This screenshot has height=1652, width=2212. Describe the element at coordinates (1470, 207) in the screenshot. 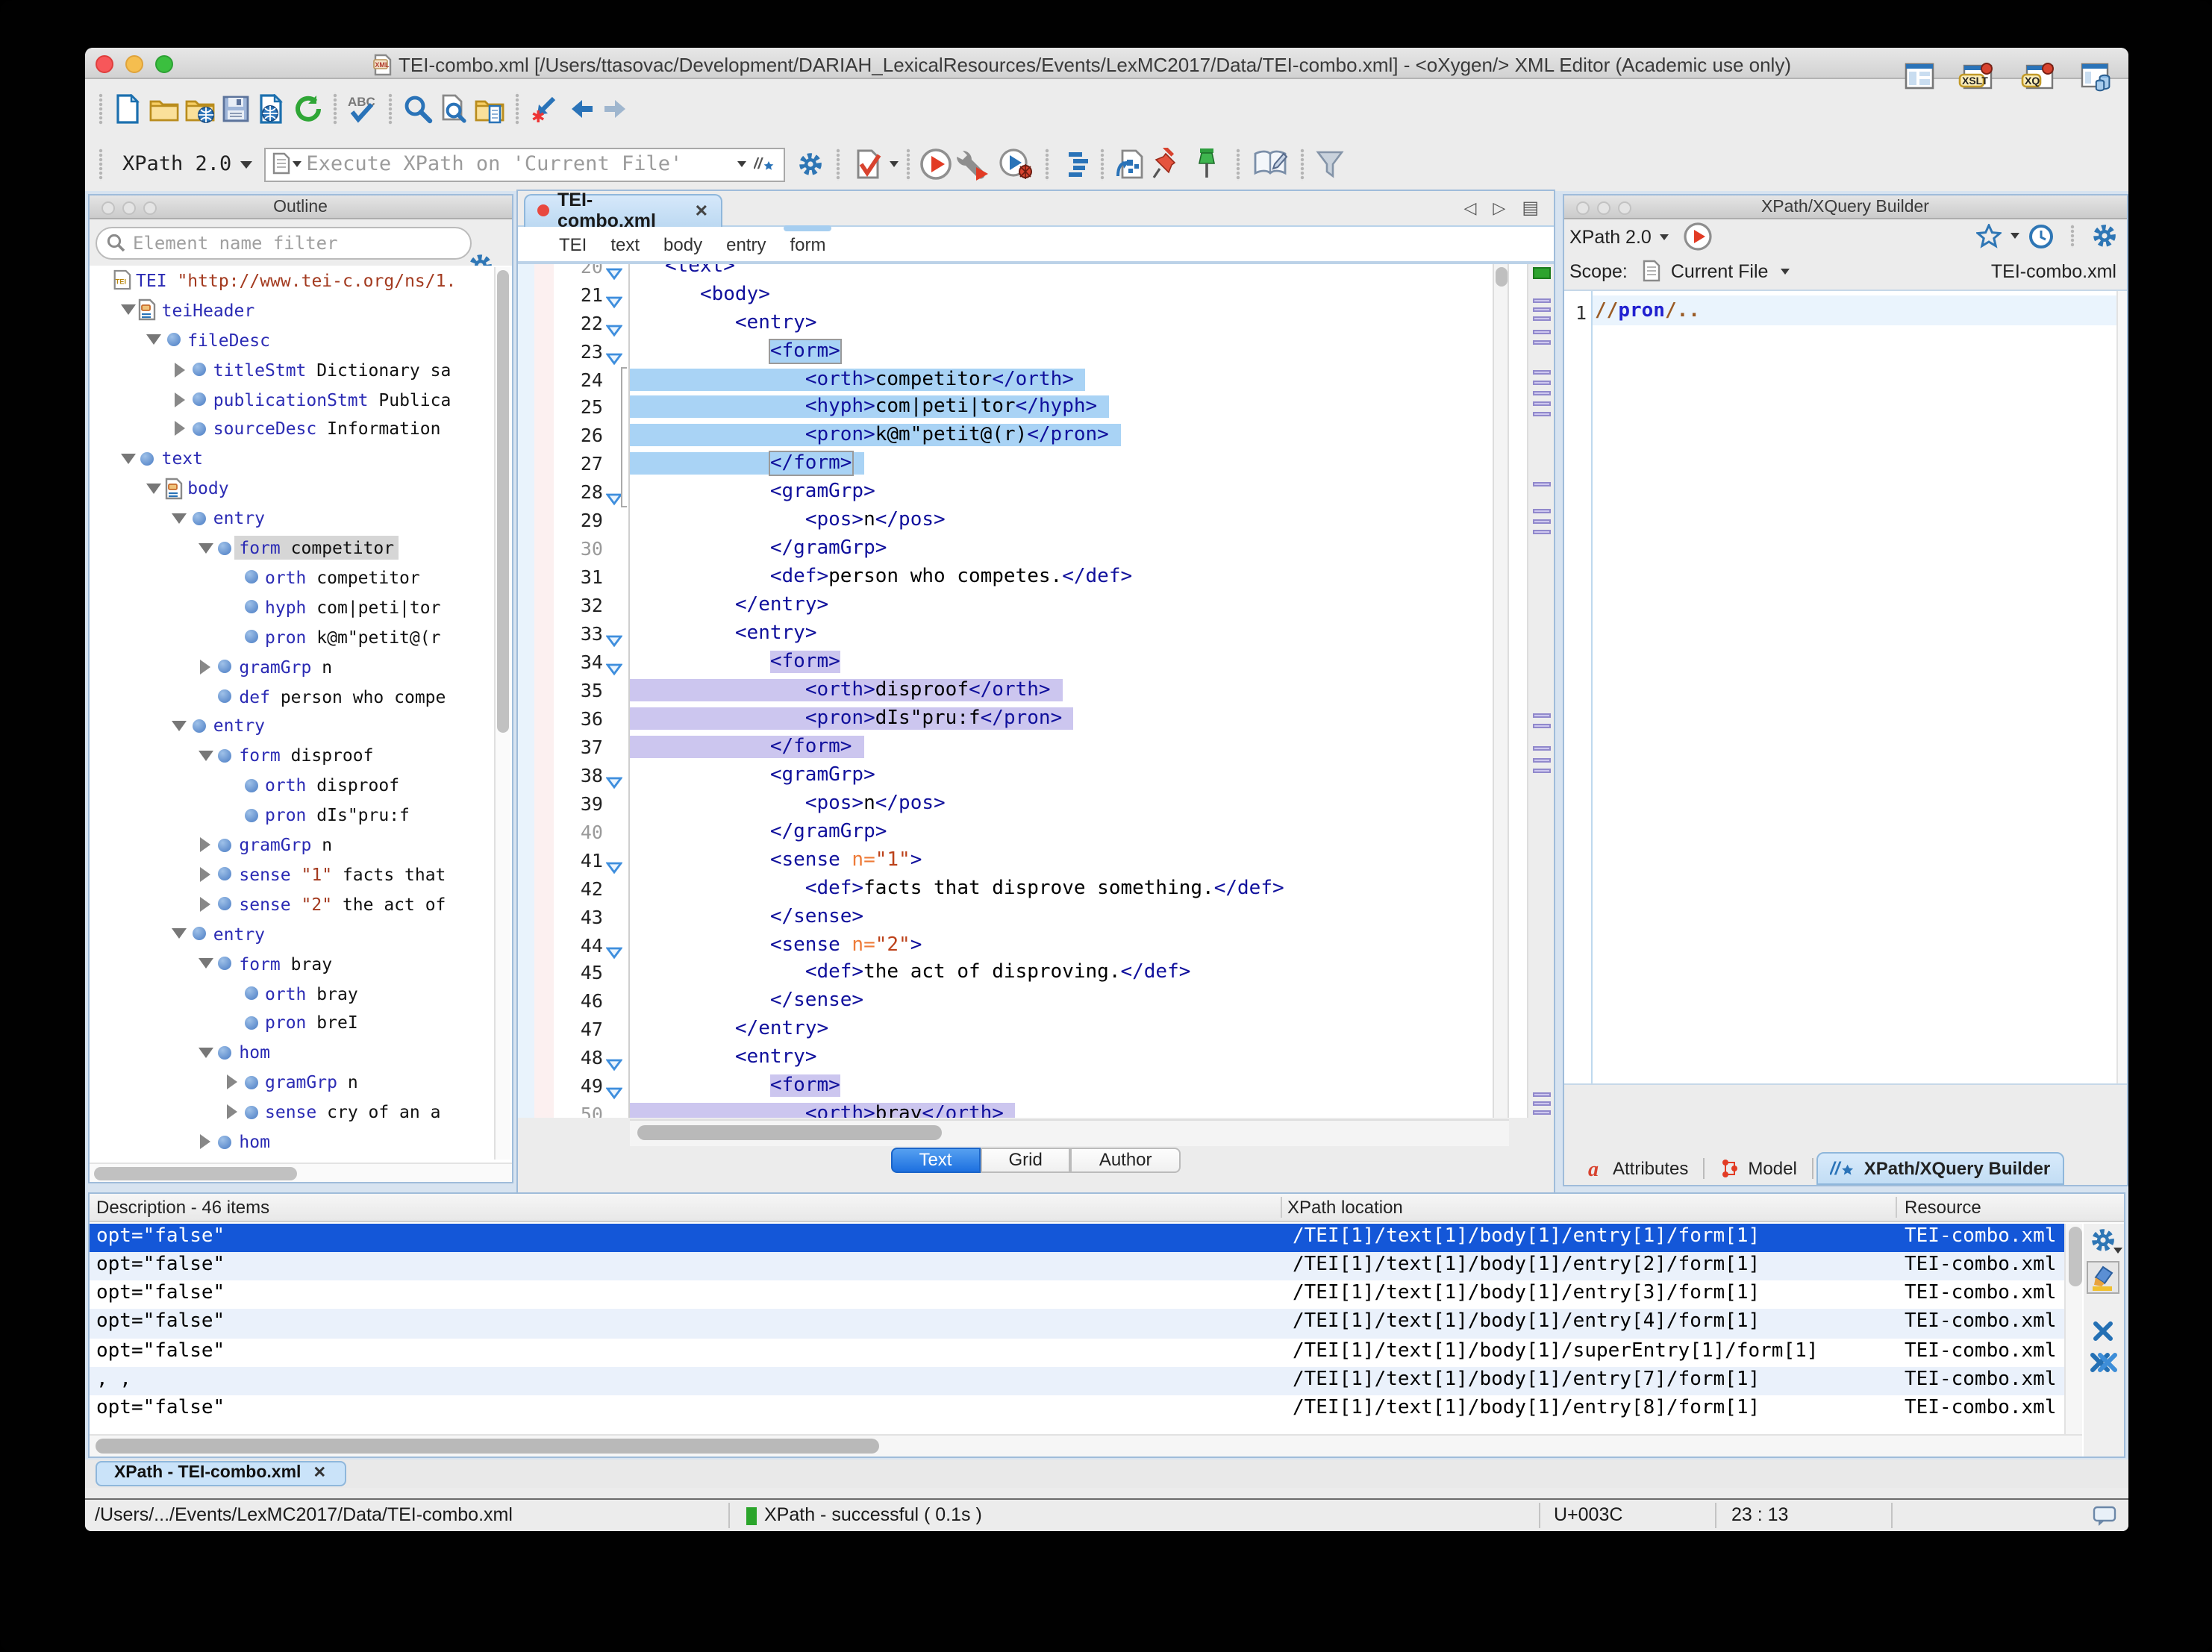

I see `scroll-tabs-left-icon: ◁` at that location.